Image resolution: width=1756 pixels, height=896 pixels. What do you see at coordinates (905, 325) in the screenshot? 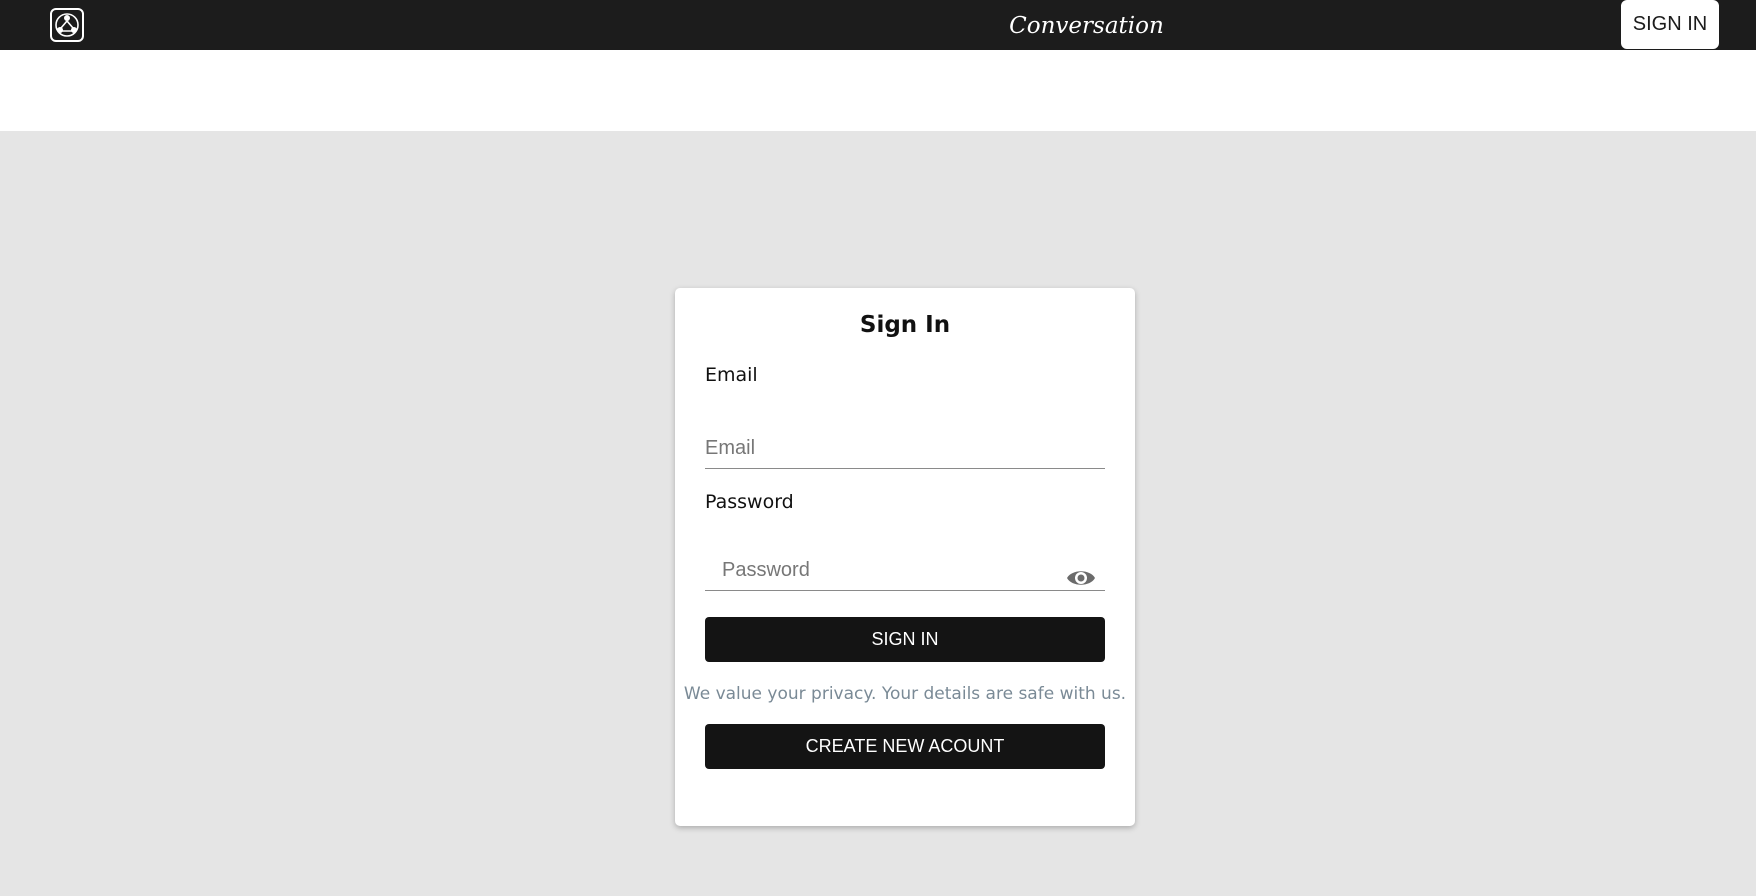
I see `signin-title: Sign In` at bounding box center [905, 325].